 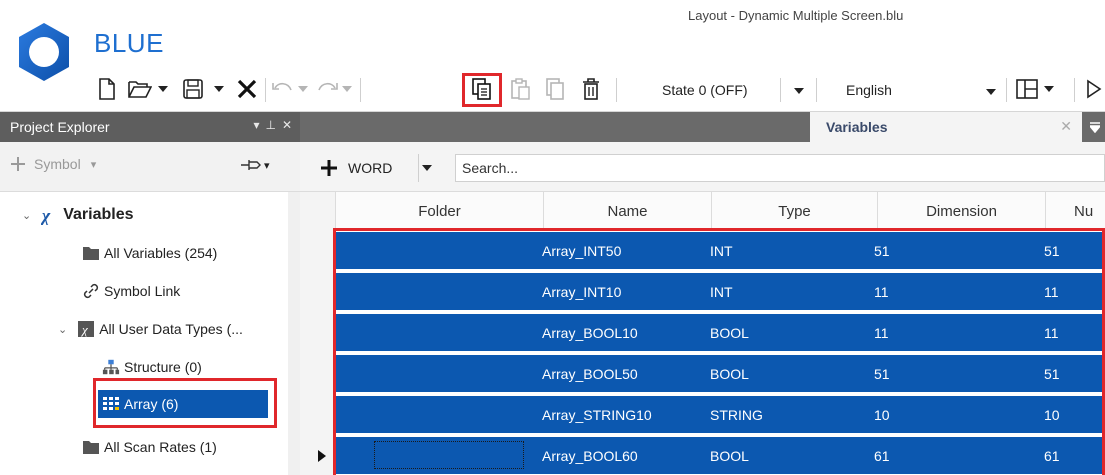 I want to click on layout-dropdown-caret, so click(x=1049, y=89).